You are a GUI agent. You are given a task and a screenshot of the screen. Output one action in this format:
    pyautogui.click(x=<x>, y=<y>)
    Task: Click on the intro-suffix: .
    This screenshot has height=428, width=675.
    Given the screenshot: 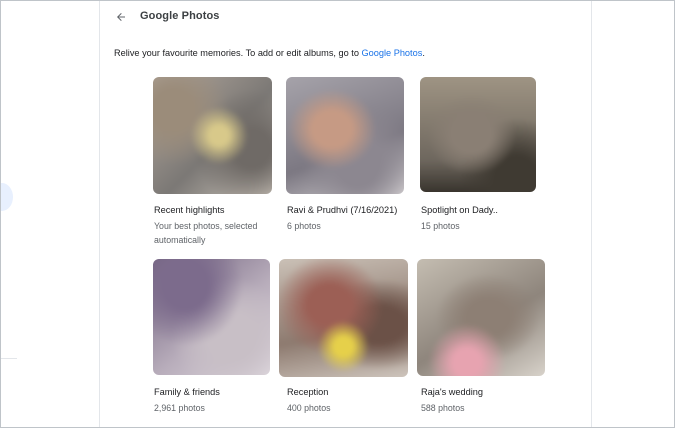 What is the action you would take?
    pyautogui.click(x=423, y=53)
    